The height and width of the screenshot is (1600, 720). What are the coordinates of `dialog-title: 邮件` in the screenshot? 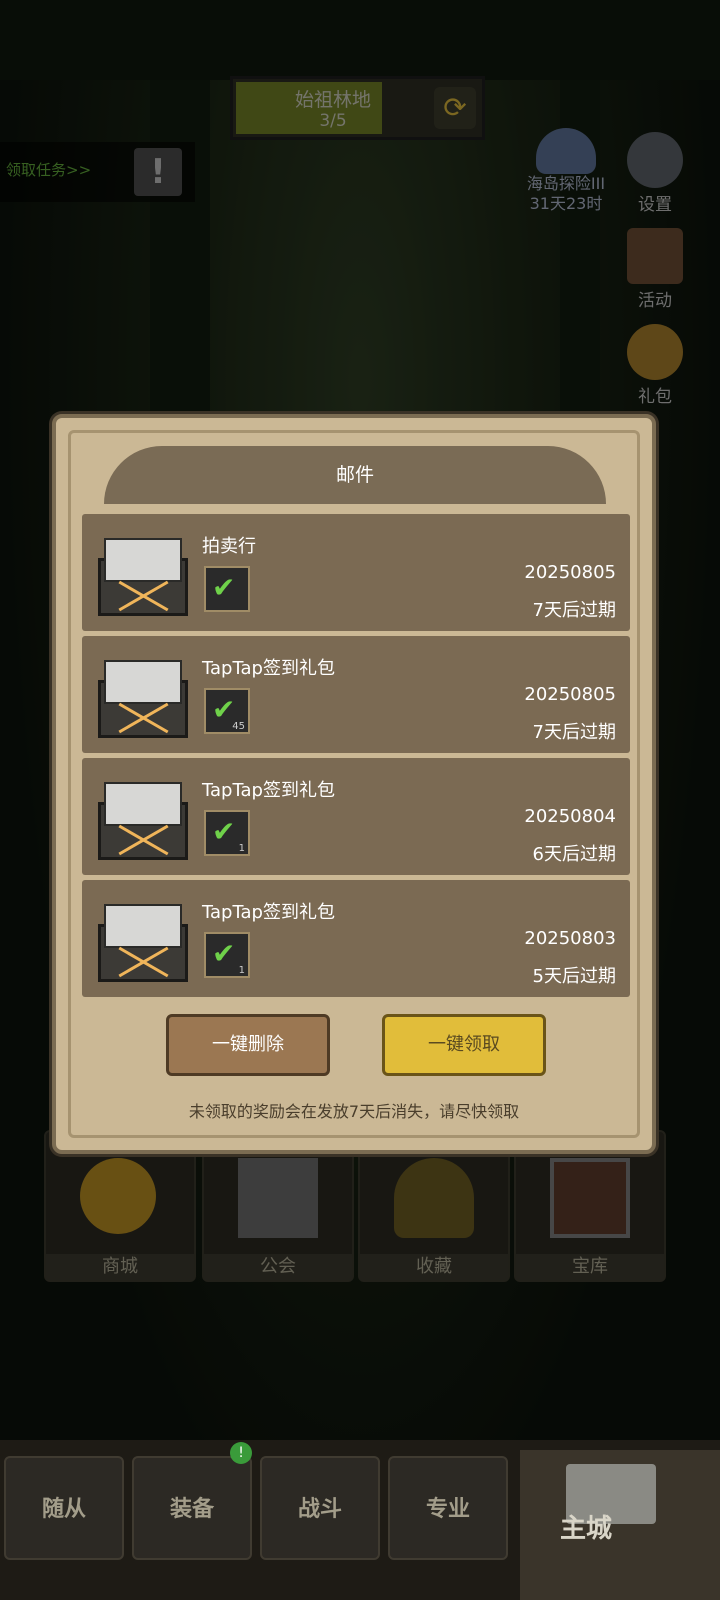 It's located at (354, 475).